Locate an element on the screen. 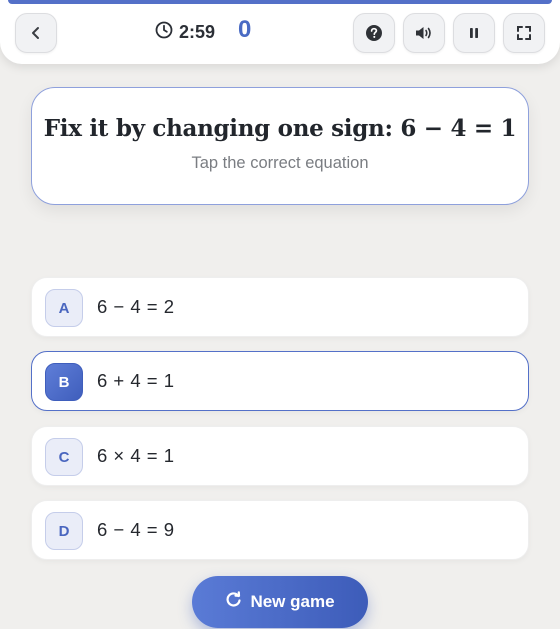  answer-option-c: C 6 × 4 = 1 is located at coordinates (280, 456).